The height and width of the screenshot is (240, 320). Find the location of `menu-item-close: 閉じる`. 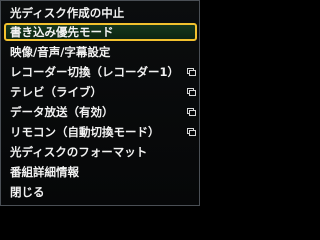

menu-item-close: 閉じる is located at coordinates (100, 192).